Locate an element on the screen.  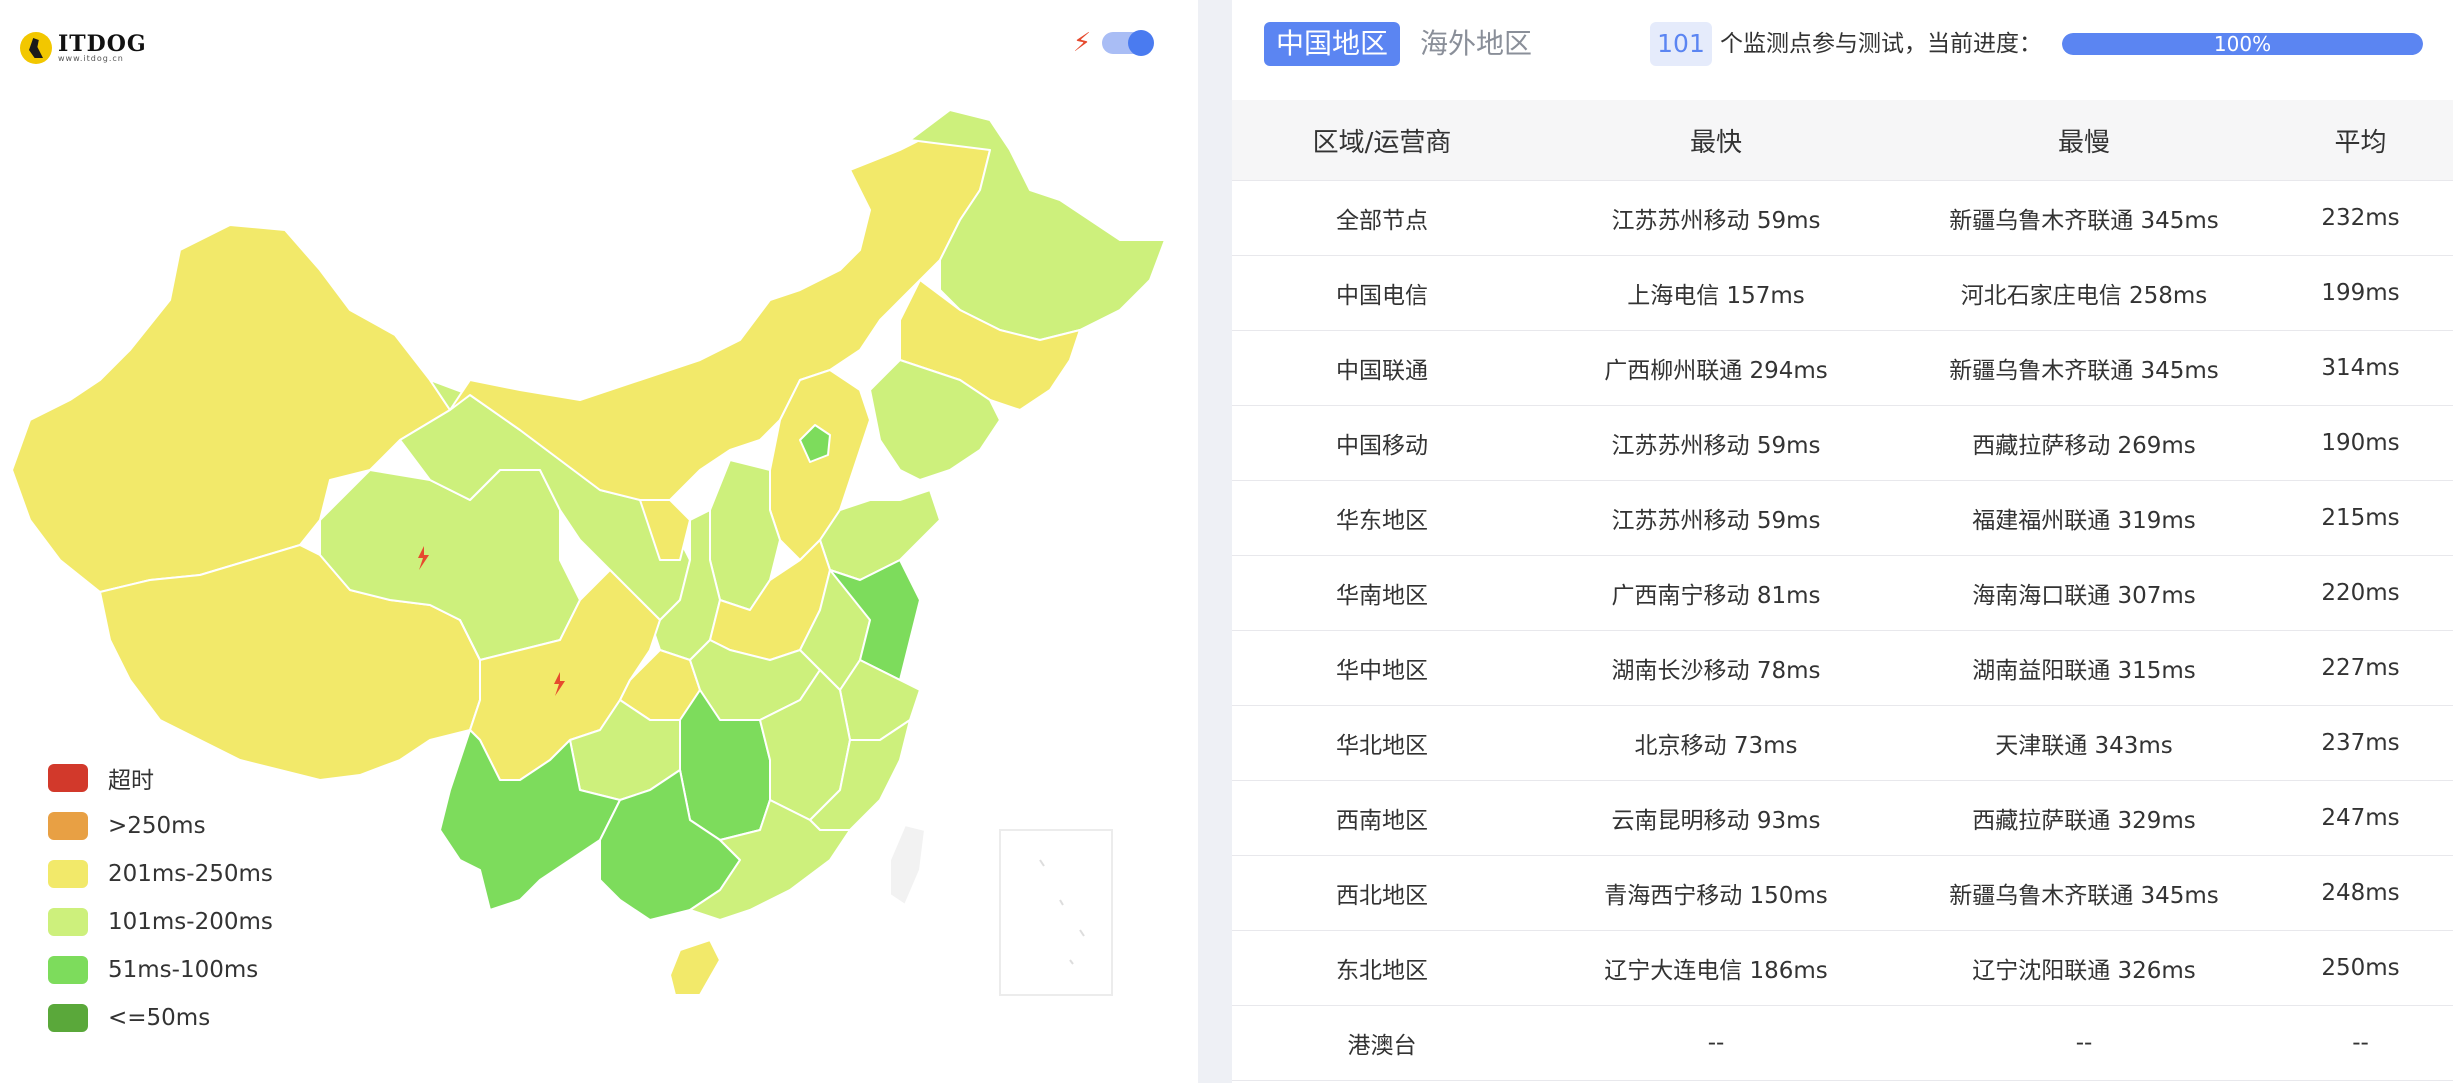
legend-item: 51ms-100ms is located at coordinates (160, 970).